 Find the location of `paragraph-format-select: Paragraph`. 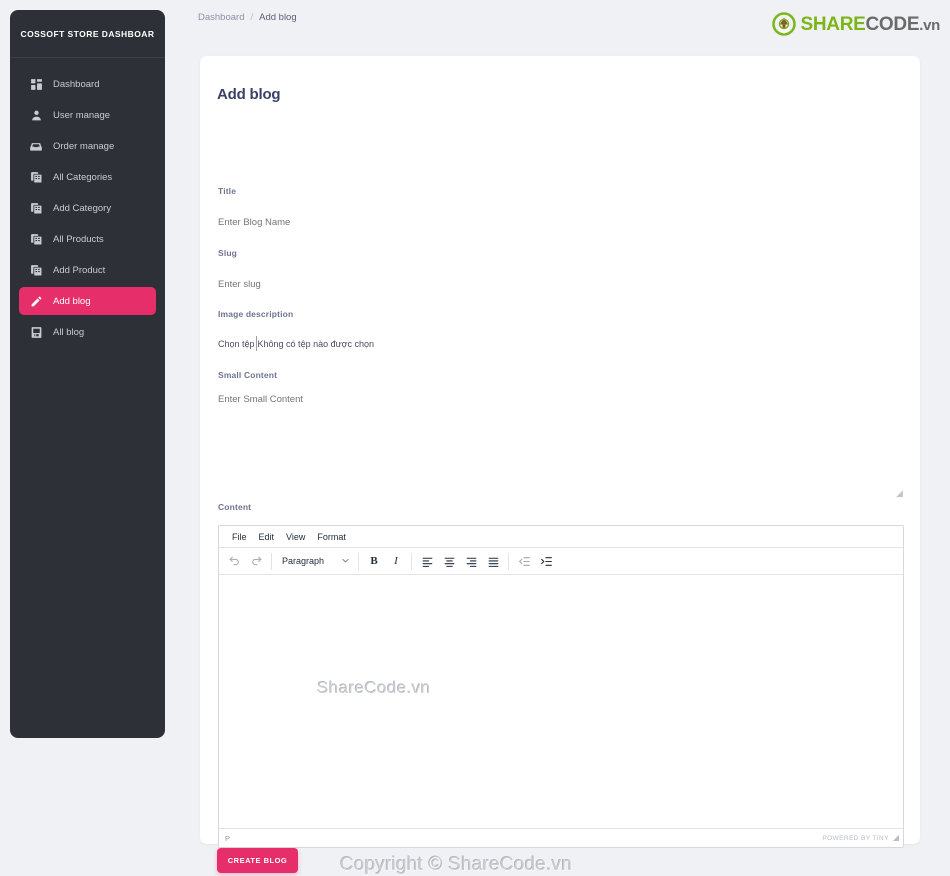

paragraph-format-select: Paragraph is located at coordinates (315, 561).